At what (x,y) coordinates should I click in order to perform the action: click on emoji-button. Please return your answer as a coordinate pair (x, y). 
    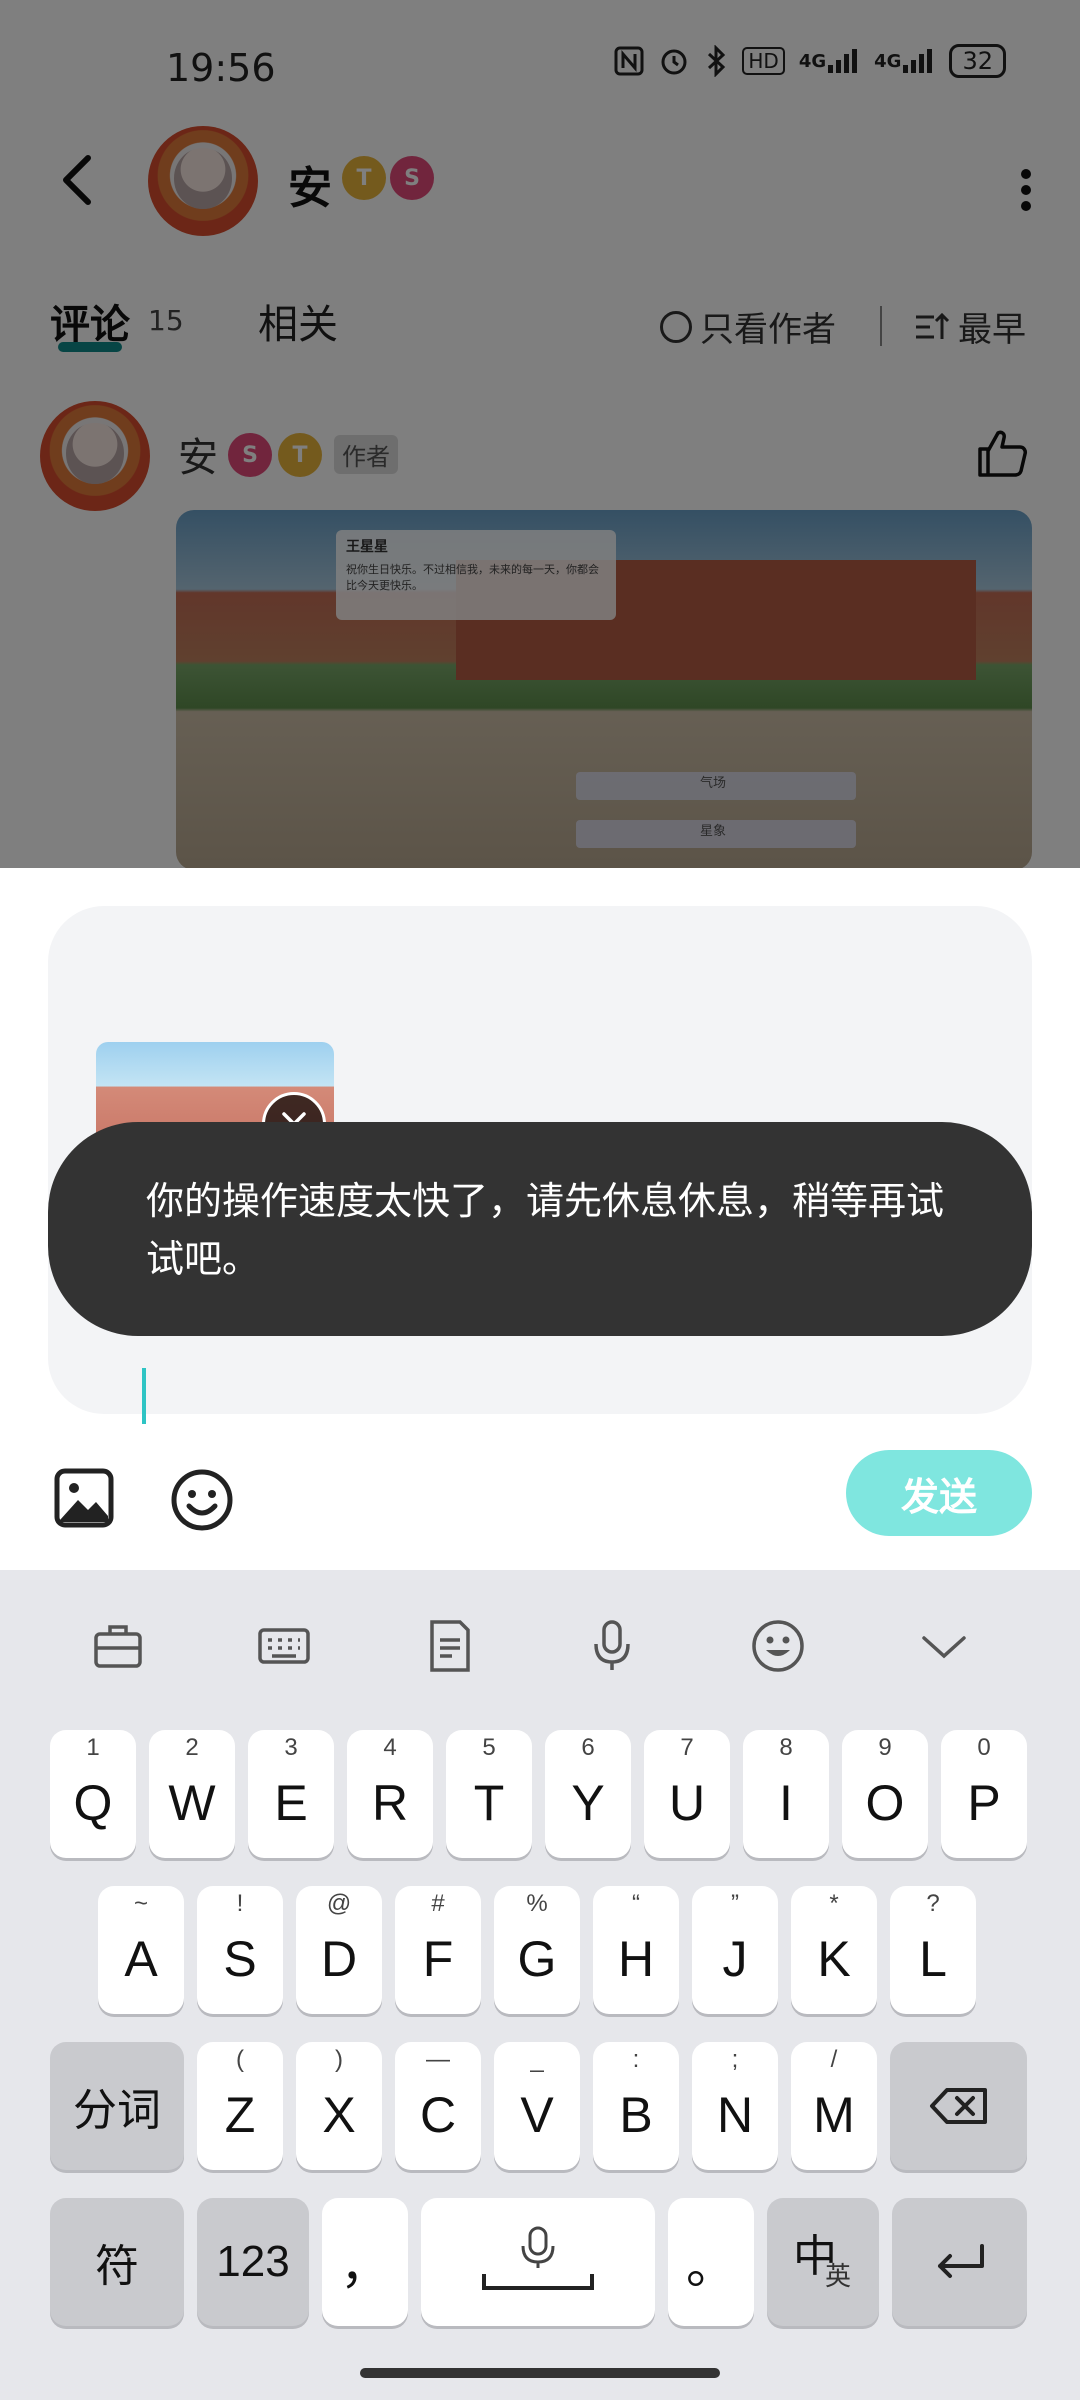
    Looking at the image, I should click on (202, 1500).